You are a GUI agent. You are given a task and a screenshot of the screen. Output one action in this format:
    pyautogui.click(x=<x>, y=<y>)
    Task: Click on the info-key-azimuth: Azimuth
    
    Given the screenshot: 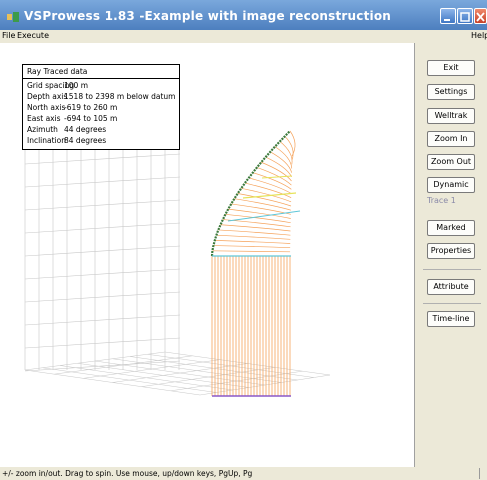 What is the action you would take?
    pyautogui.click(x=42, y=129)
    